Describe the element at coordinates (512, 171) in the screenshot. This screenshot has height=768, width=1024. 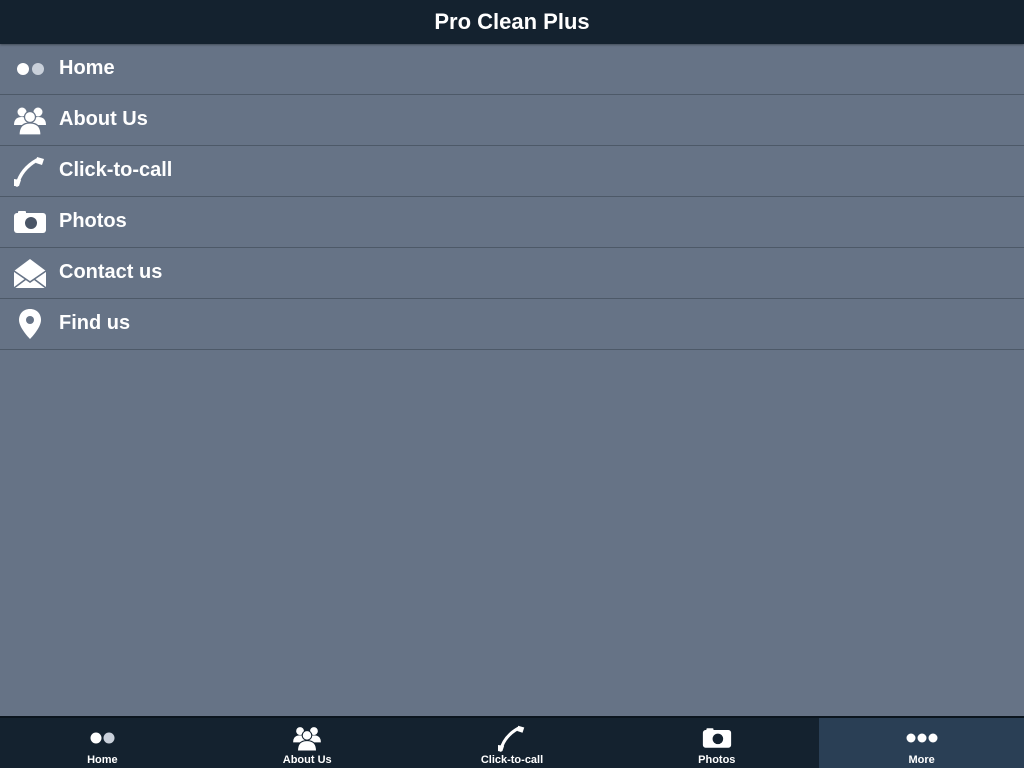
I see `menu-item-click-to-call: Click-to-call` at that location.